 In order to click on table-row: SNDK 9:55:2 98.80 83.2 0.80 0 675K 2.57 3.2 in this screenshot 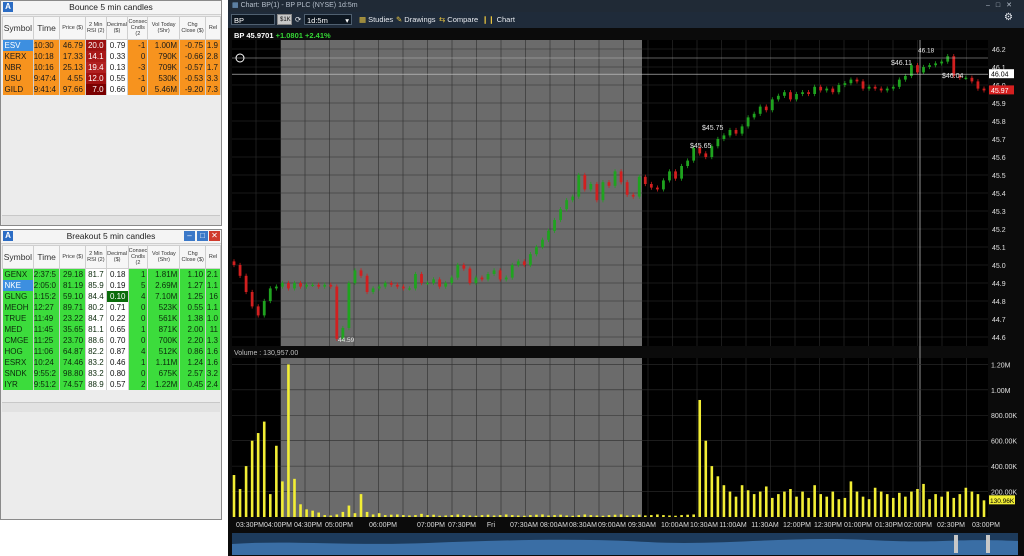, I will do `click(111, 373)`.